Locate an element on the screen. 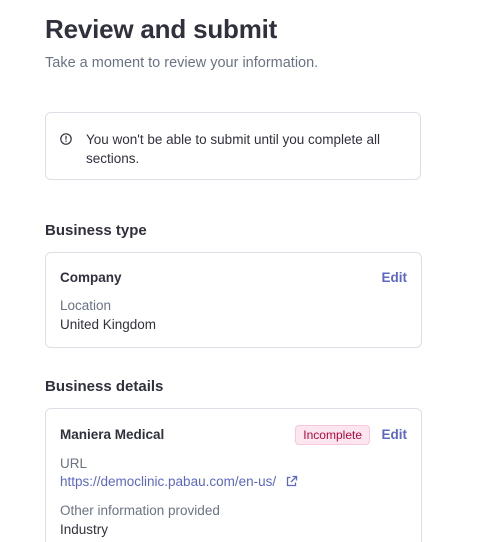 This screenshot has height=542, width=487. edit-business-type-button: Edit is located at coordinates (395, 277).